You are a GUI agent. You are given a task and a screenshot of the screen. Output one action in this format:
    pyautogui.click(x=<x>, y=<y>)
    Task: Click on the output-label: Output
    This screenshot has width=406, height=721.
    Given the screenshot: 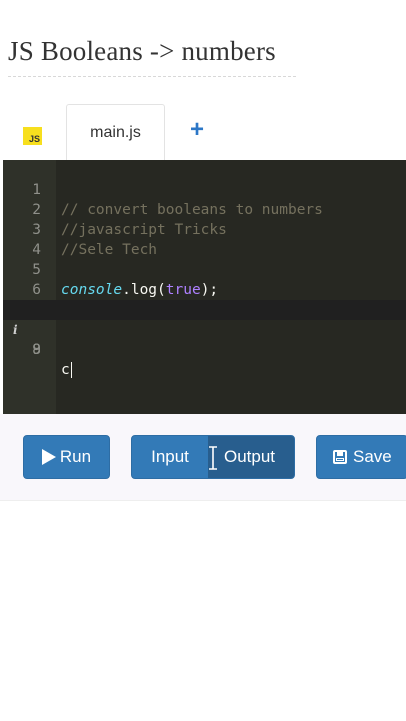 What is the action you would take?
    pyautogui.click(x=250, y=456)
    